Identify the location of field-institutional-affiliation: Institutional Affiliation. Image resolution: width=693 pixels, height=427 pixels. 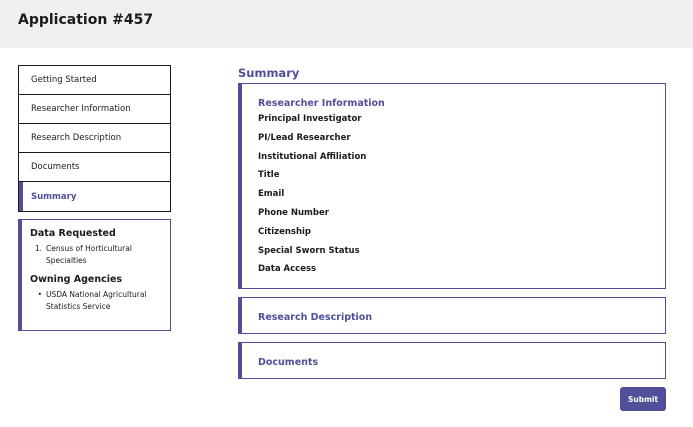
(312, 156).